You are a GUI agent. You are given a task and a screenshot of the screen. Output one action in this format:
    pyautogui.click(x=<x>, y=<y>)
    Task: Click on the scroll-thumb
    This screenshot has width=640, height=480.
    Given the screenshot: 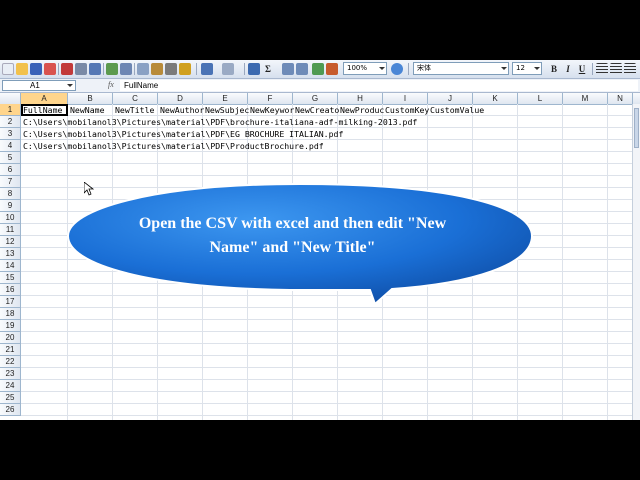 What is the action you would take?
    pyautogui.click(x=636, y=128)
    